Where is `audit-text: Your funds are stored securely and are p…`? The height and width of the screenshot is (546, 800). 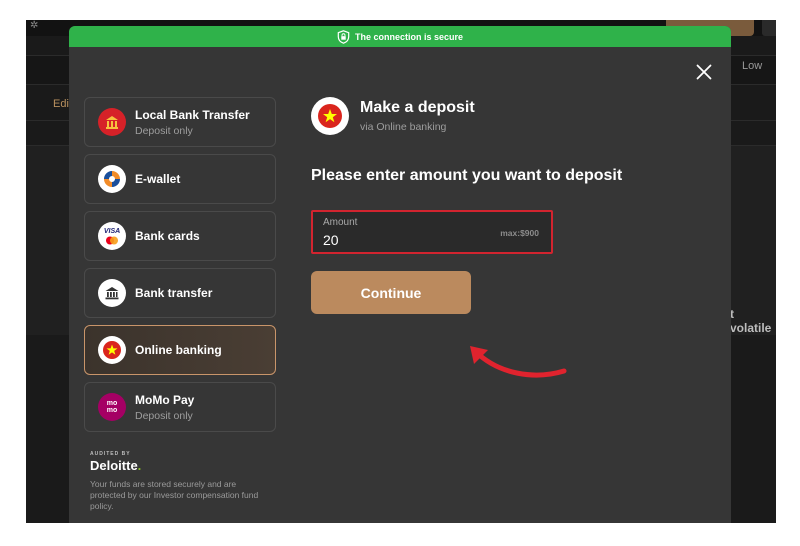 audit-text: Your funds are stored securely and are p… is located at coordinates (174, 495).